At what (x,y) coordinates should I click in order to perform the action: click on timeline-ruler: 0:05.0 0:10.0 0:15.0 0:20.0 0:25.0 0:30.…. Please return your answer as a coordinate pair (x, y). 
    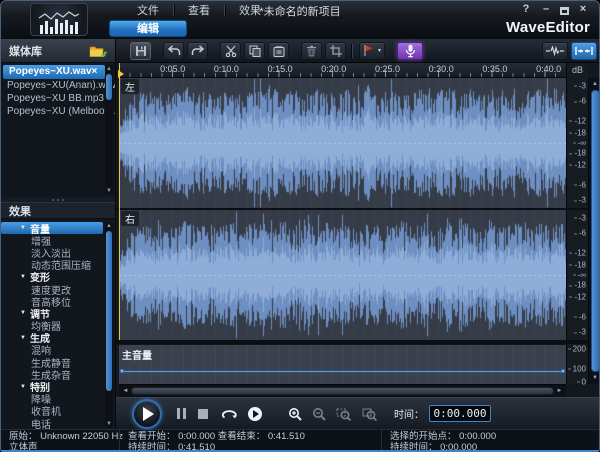
    Looking at the image, I should click on (342, 70).